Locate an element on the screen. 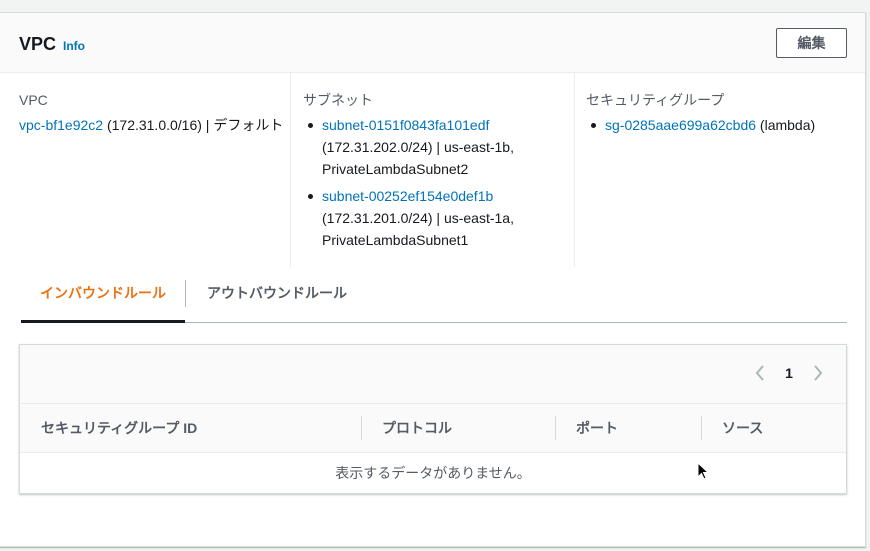 The image size is (870, 551). list-item: sg-0285aae699a62cbd6 (lambda) is located at coordinates (725, 125).